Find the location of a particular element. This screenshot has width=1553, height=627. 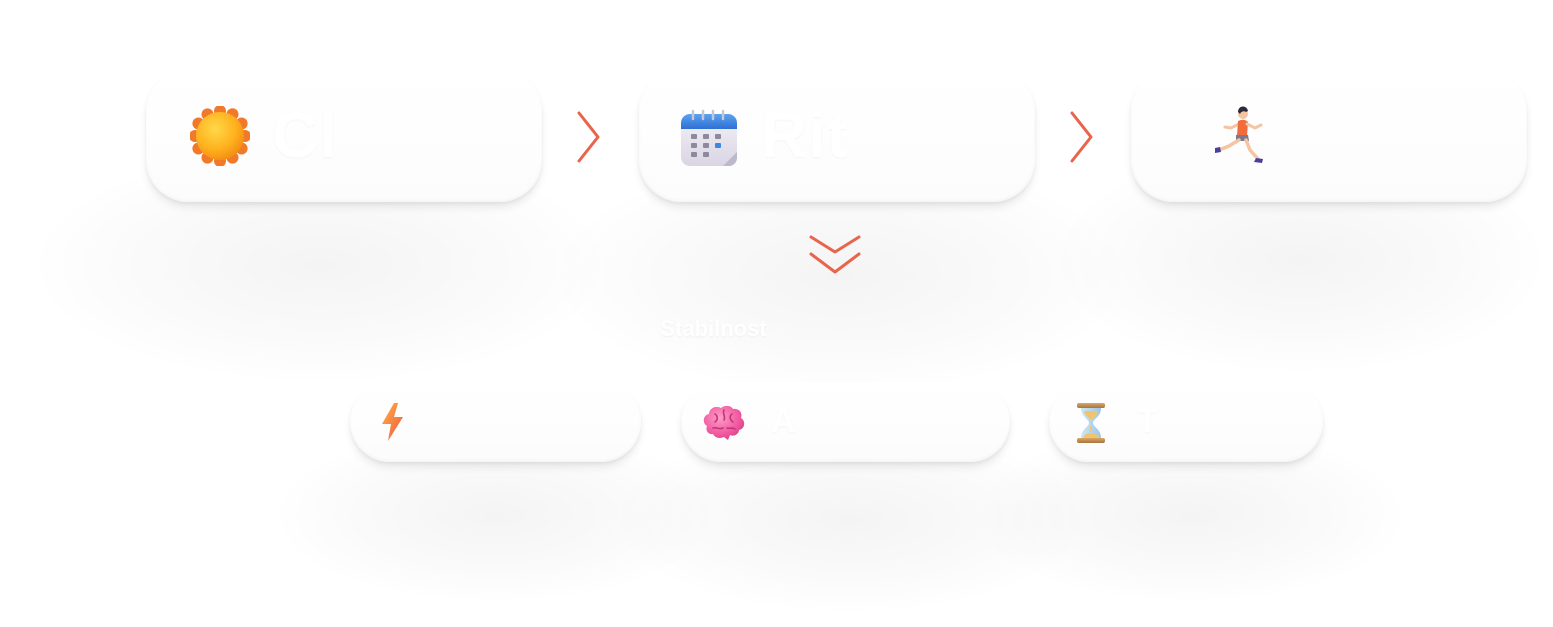

sun-icon is located at coordinates (220, 136).